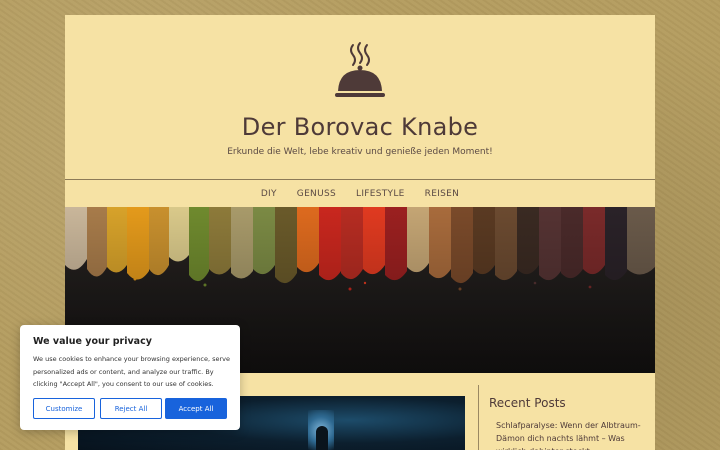 This screenshot has width=720, height=450. Describe the element at coordinates (527, 403) in the screenshot. I see `recent-posts-heading: Recent Posts` at that location.